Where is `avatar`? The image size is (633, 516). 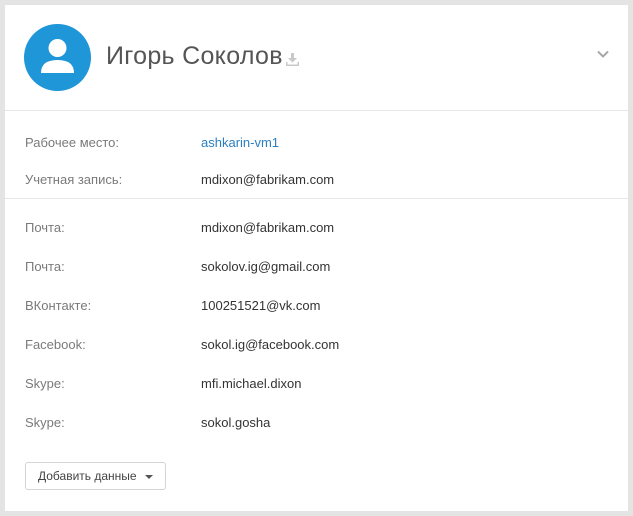
avatar is located at coordinates (57, 57).